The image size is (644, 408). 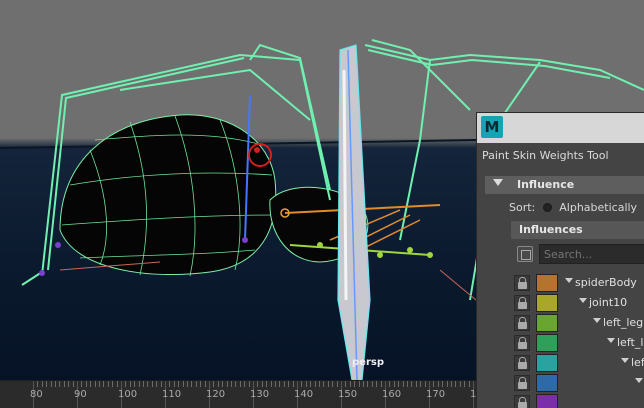 What do you see at coordinates (216, 394) in the screenshot?
I see `timeslider-frame-label: 120` at bounding box center [216, 394].